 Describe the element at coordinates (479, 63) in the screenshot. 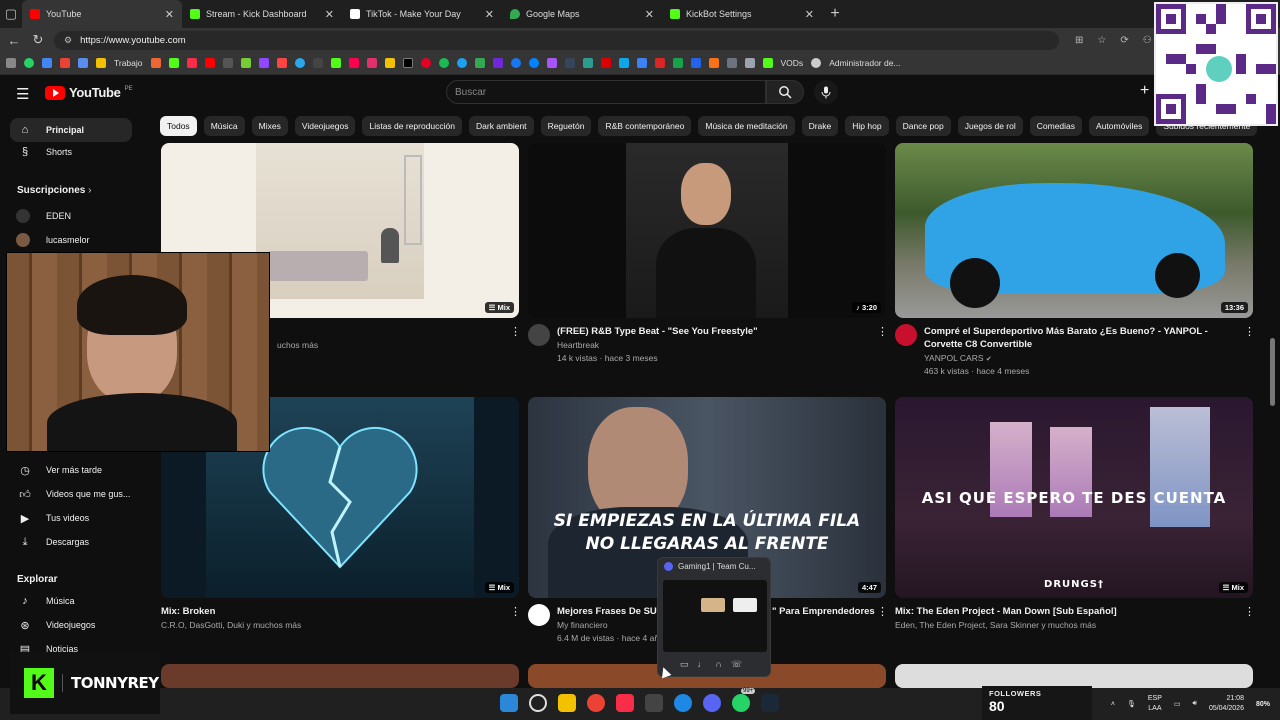

I see `maps-bookmark-icon` at that location.